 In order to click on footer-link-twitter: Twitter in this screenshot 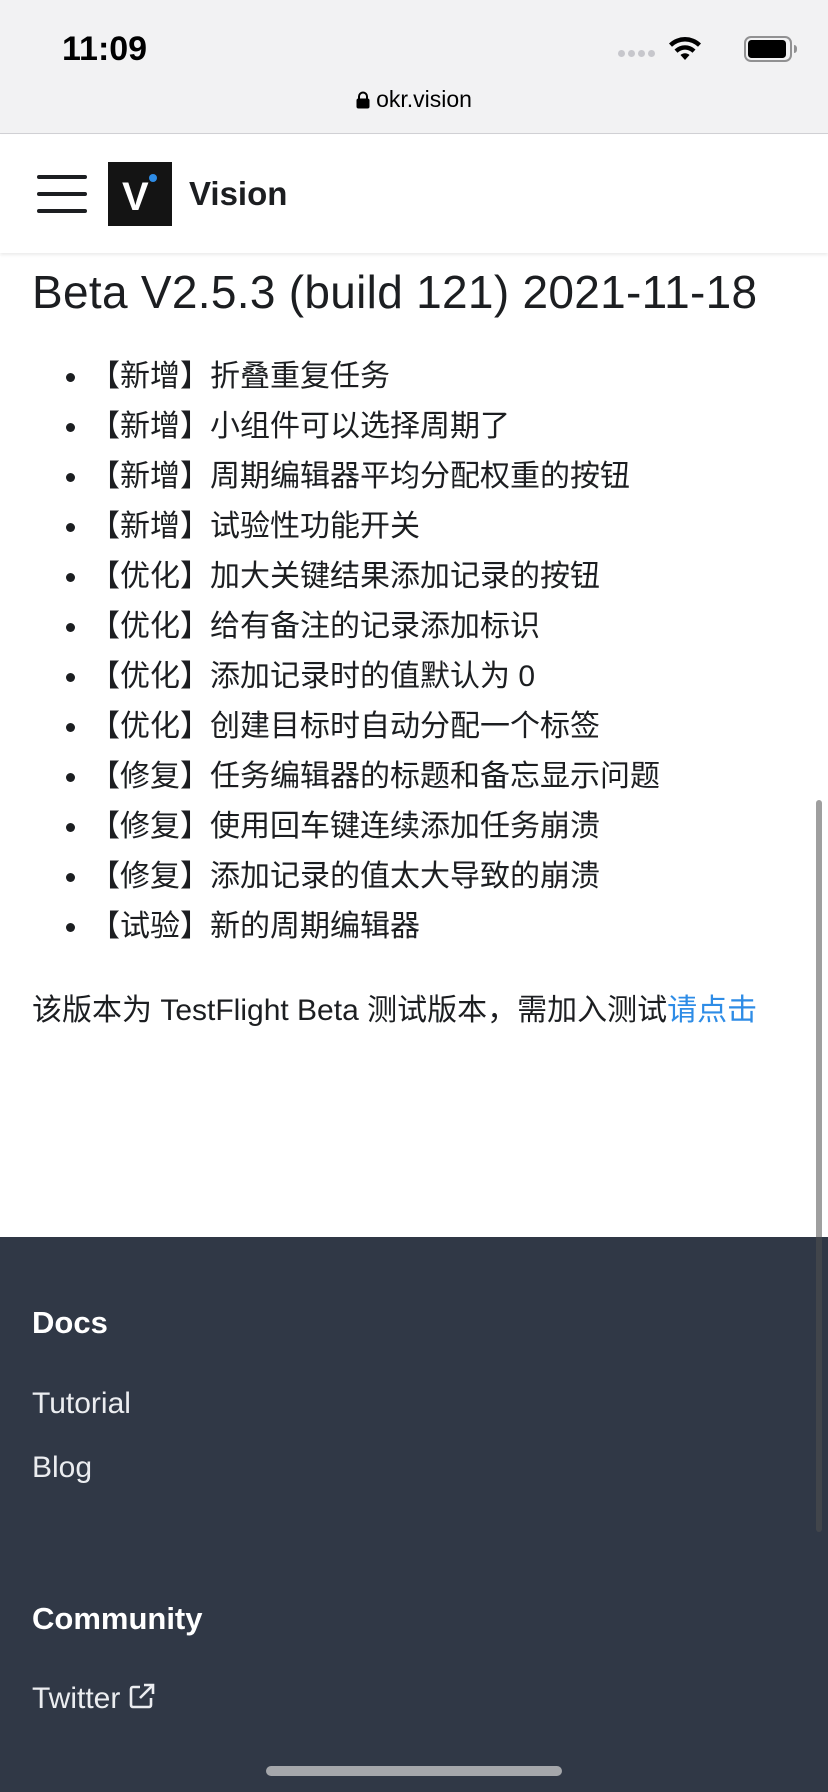, I will do `click(94, 1699)`.